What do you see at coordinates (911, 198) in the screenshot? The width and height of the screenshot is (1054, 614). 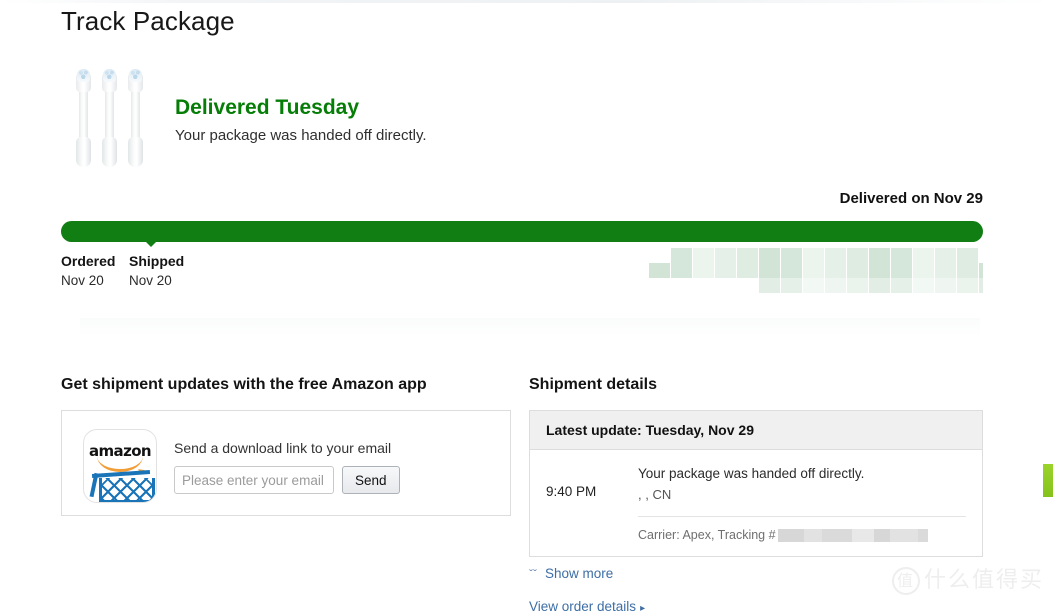 I see `delivered-on-label: Delivered on Nov 29` at bounding box center [911, 198].